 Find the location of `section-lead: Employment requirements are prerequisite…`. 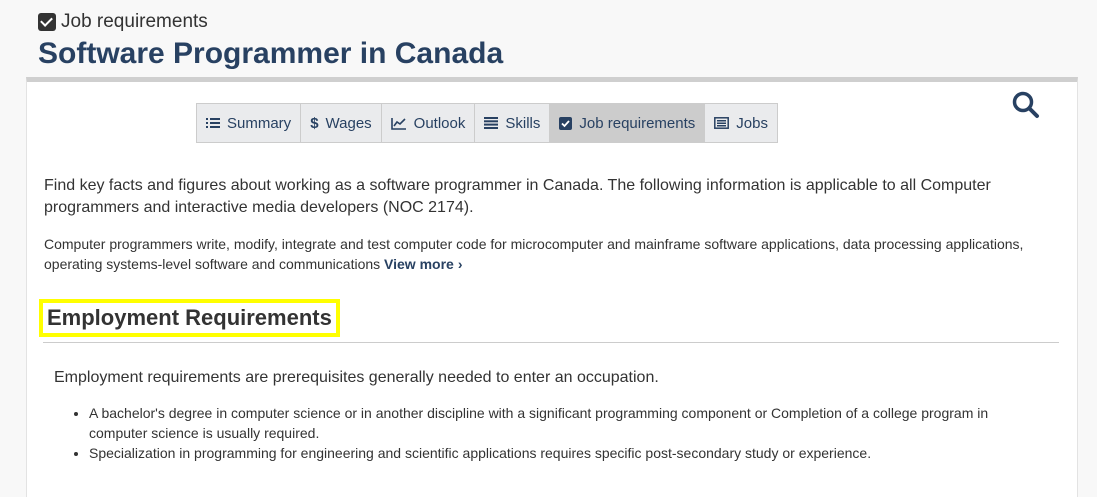

section-lead: Employment requirements are prerequisite… is located at coordinates (356, 377).